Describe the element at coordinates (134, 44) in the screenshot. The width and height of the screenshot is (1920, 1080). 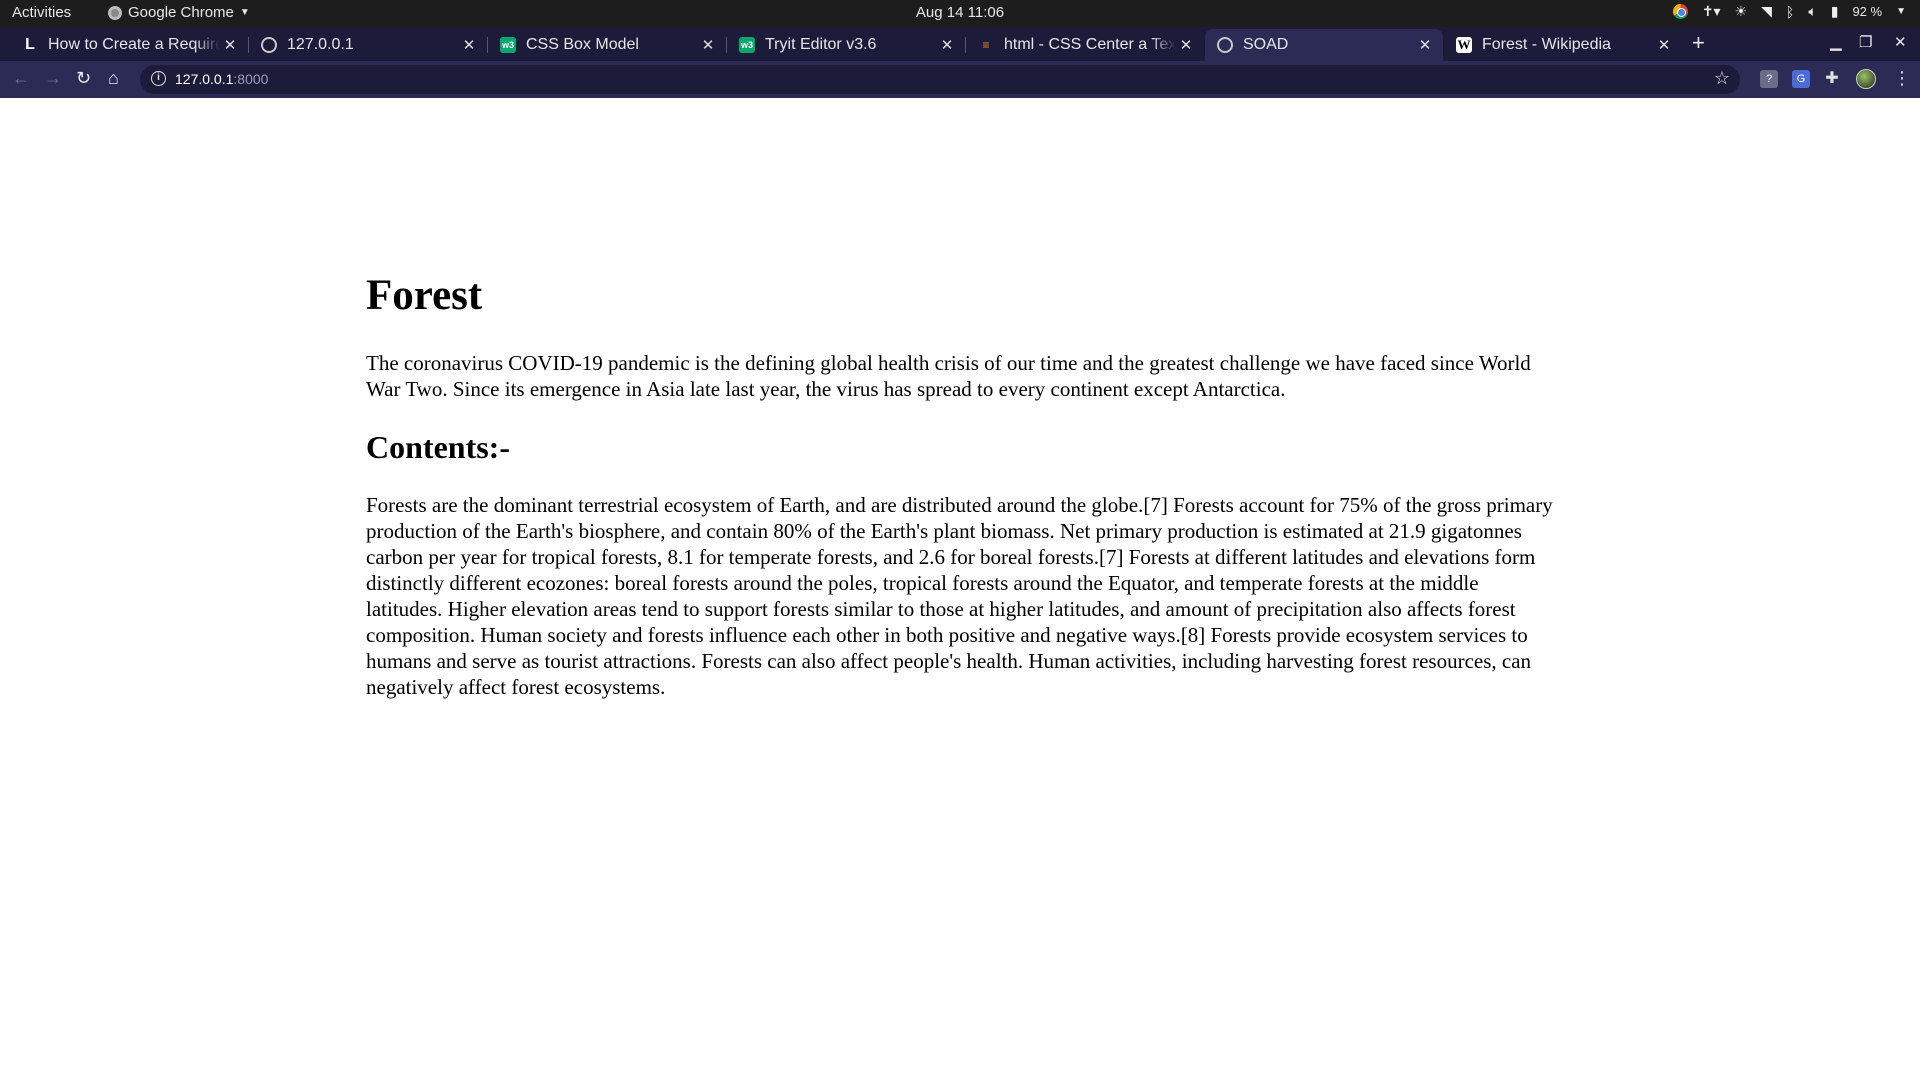
I see `tab-title: How to Create a Required` at that location.